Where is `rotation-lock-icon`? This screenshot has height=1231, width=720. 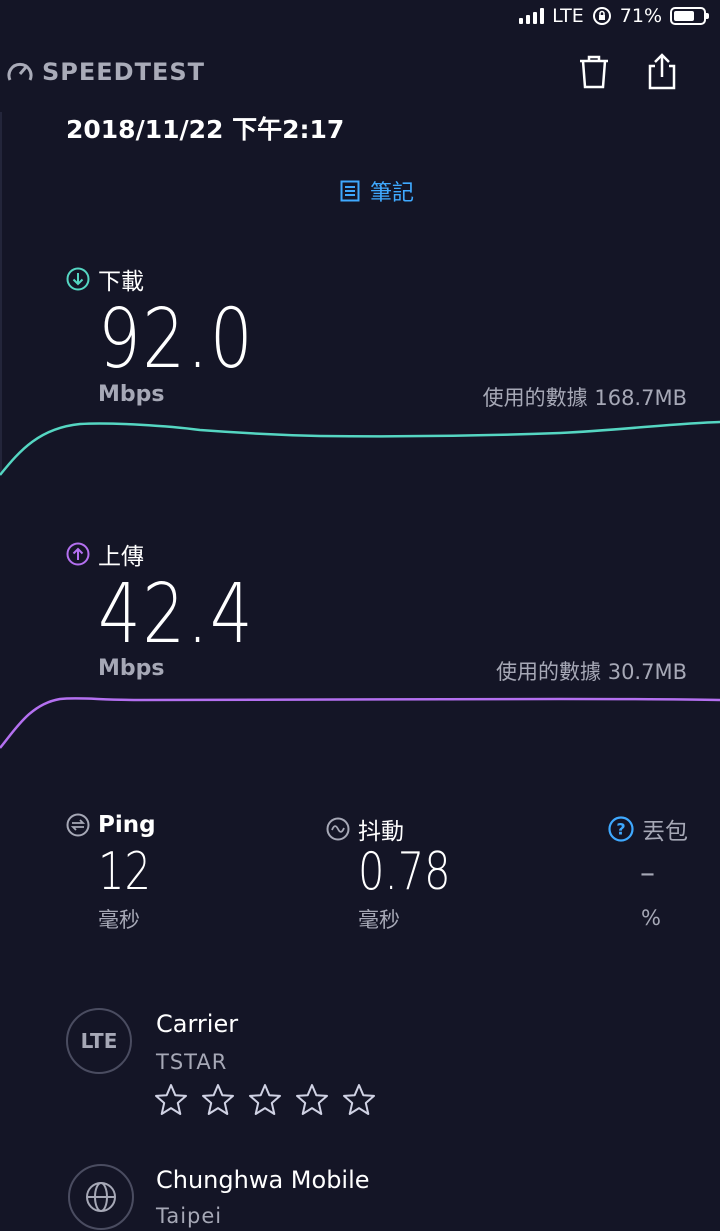
rotation-lock-icon is located at coordinates (601, 16).